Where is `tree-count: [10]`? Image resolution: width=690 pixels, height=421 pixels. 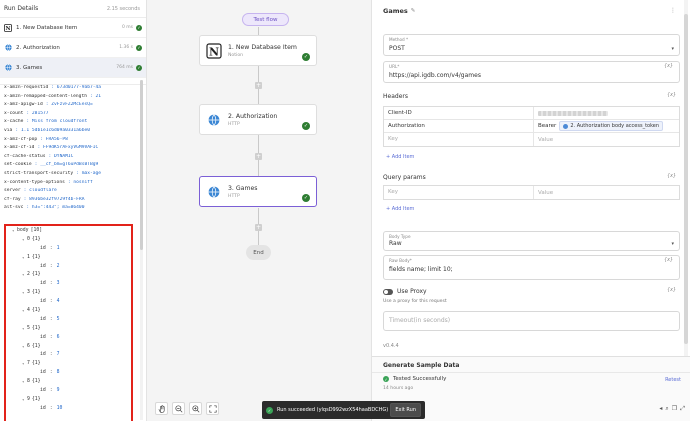
tree-count: [10] is located at coordinates (36, 230).